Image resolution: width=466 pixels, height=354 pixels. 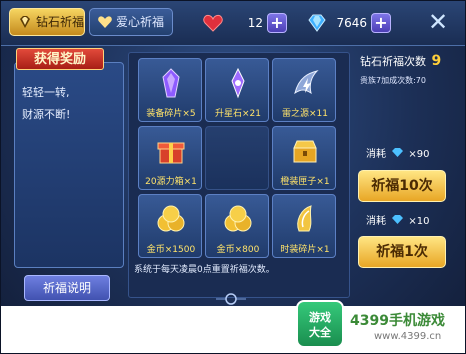 I want to click on brand-url: www.4399.cn, so click(x=408, y=336).